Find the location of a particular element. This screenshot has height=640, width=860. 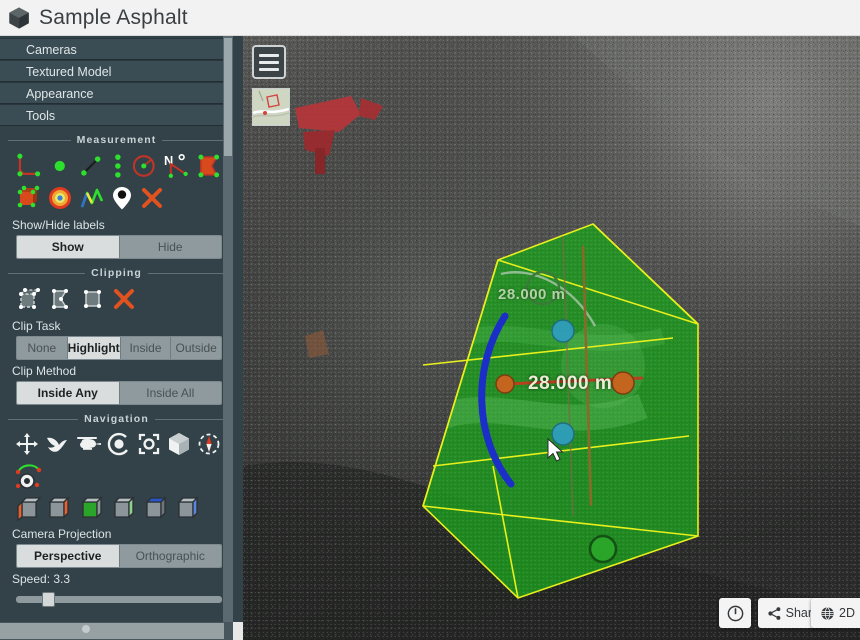

distance-label-top: 28.000 m is located at coordinates (532, 294).